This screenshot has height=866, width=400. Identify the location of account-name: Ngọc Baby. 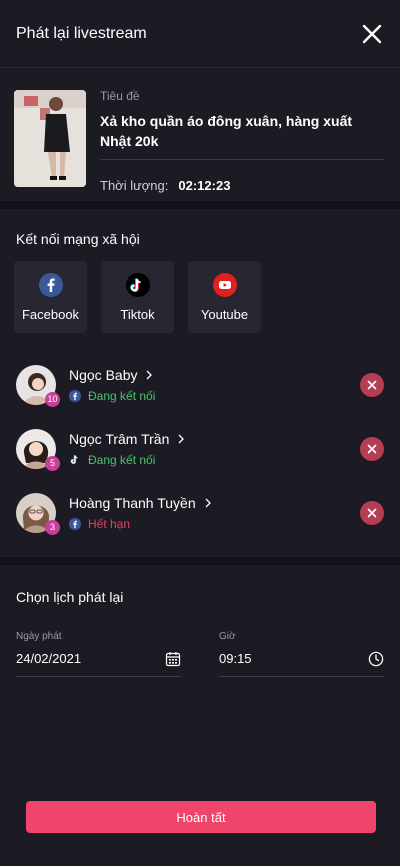
(103, 375).